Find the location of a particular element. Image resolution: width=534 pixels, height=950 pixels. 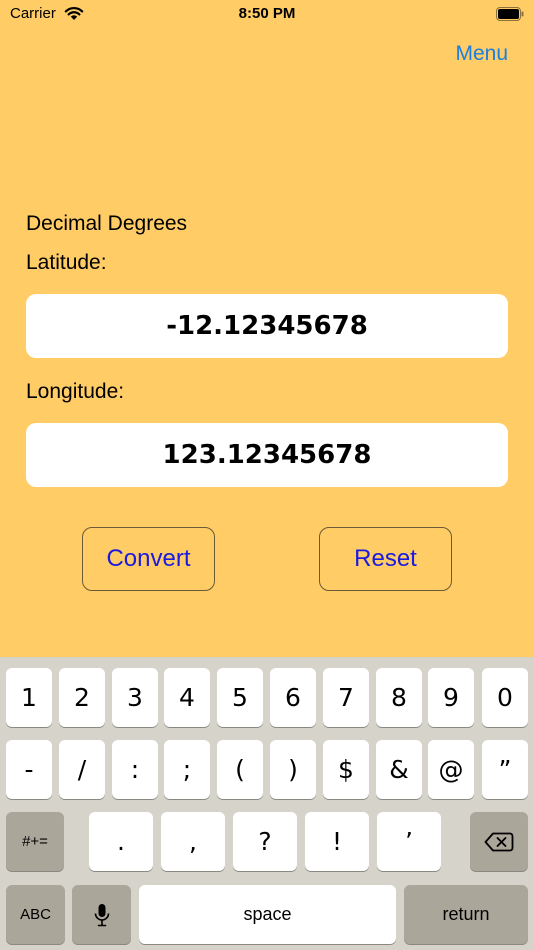

latitude-input is located at coordinates (267, 326).